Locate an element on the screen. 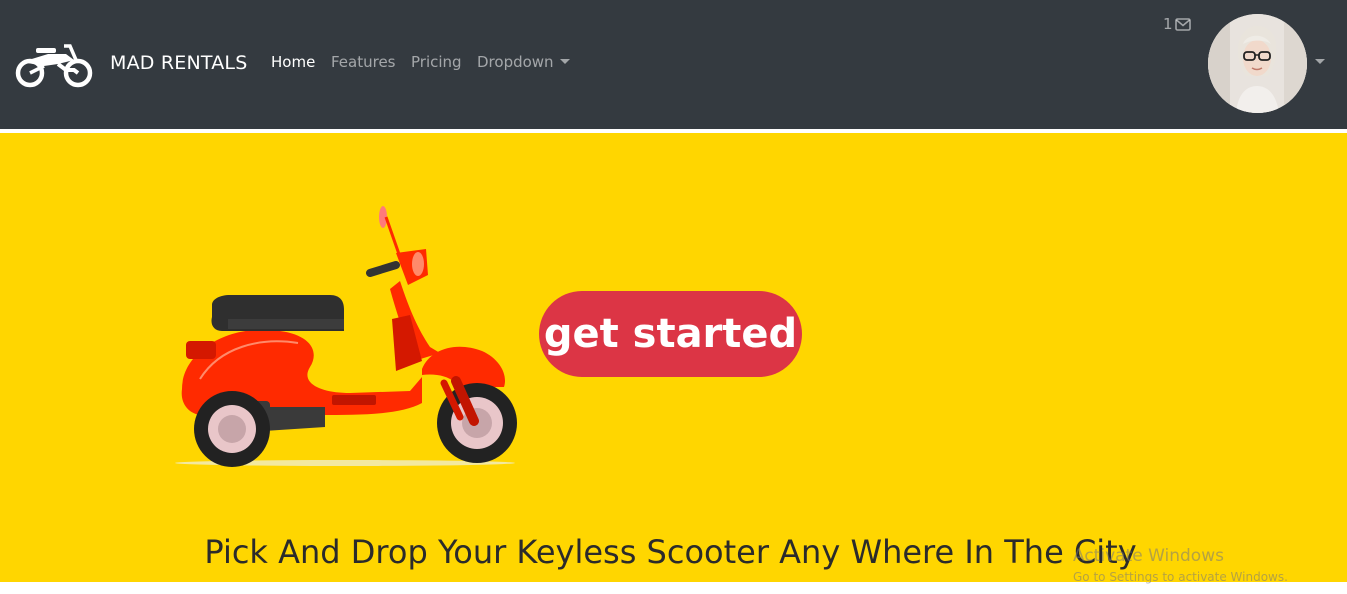 The height and width of the screenshot is (594, 1347). message-count: 1 is located at coordinates (1168, 24).